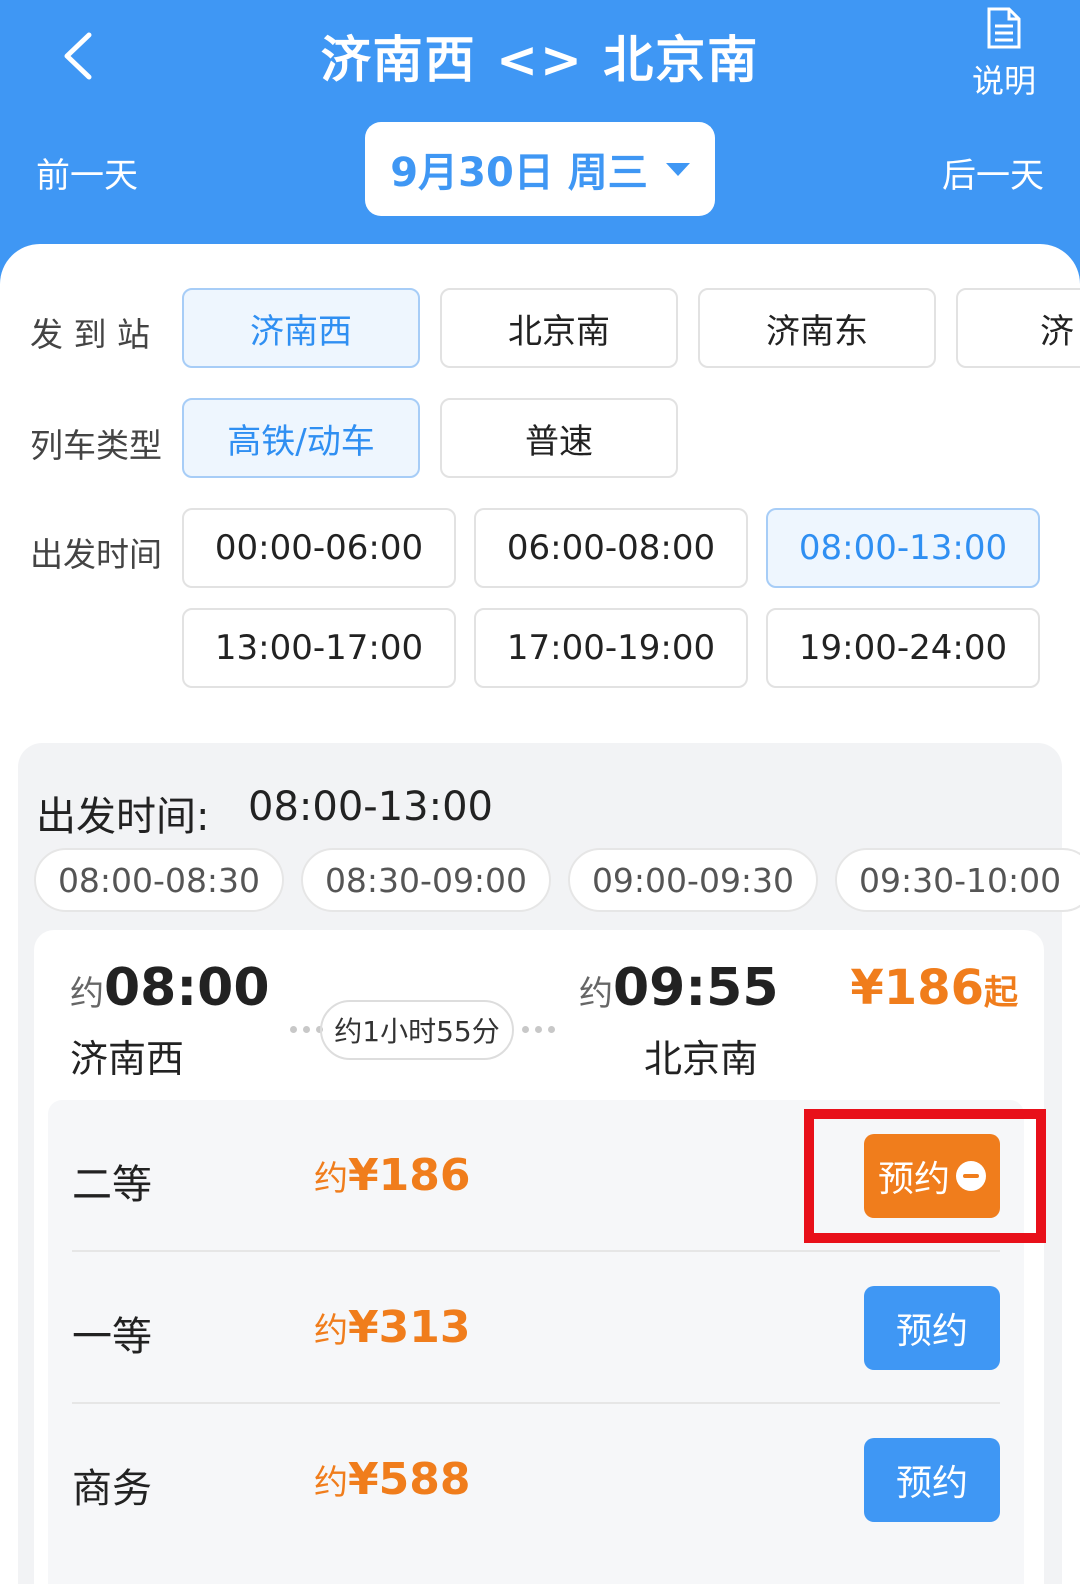 The height and width of the screenshot is (1584, 1080). What do you see at coordinates (127, 1059) in the screenshot?
I see `departure-station: 济南西` at bounding box center [127, 1059].